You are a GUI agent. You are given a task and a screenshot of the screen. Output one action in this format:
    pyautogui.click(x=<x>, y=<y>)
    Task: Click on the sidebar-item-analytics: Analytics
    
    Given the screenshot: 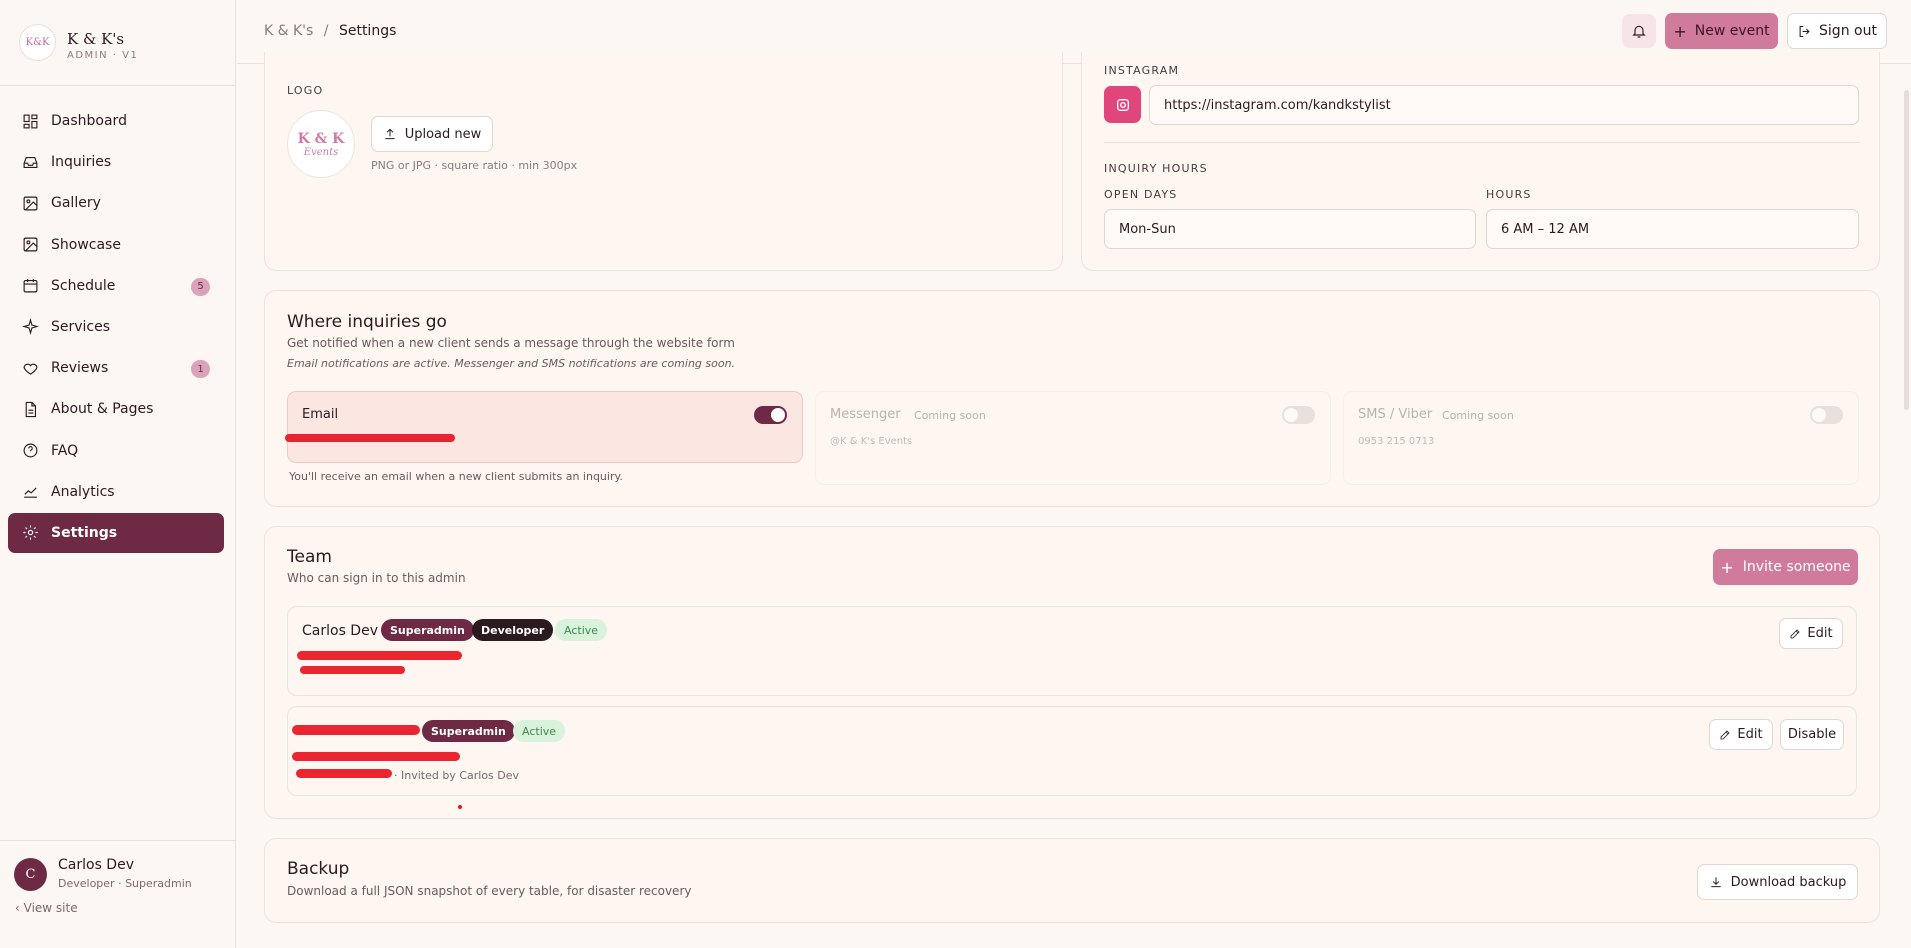 What is the action you would take?
    pyautogui.click(x=116, y=492)
    